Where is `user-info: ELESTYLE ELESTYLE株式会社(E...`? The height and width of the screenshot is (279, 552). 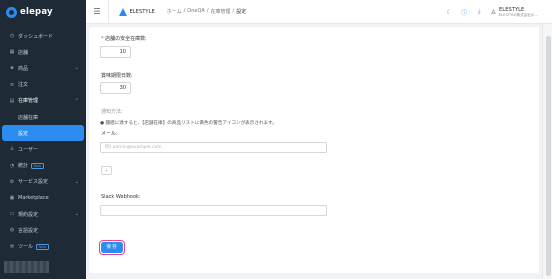 user-info: ELESTYLE ELESTYLE株式会社(E... is located at coordinates (518, 12).